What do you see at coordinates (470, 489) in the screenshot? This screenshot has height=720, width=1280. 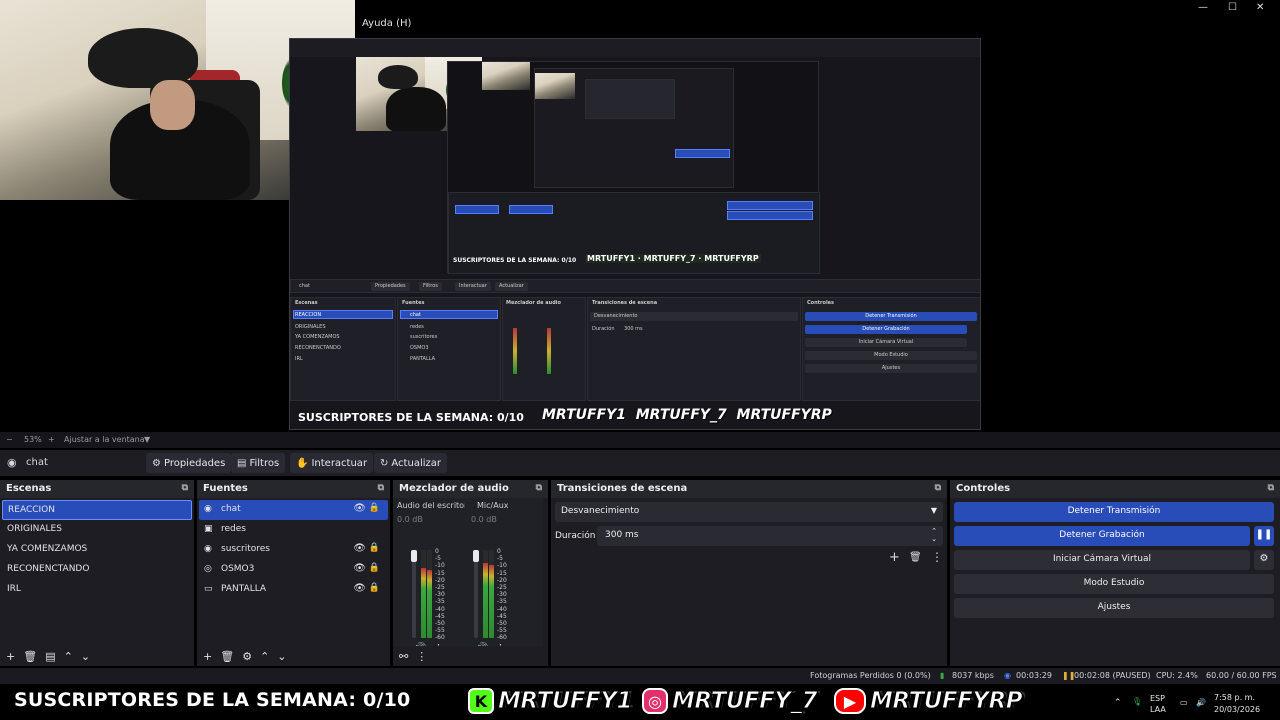 I see `mixer-title: Mezclador de audio ⧉` at bounding box center [470, 489].